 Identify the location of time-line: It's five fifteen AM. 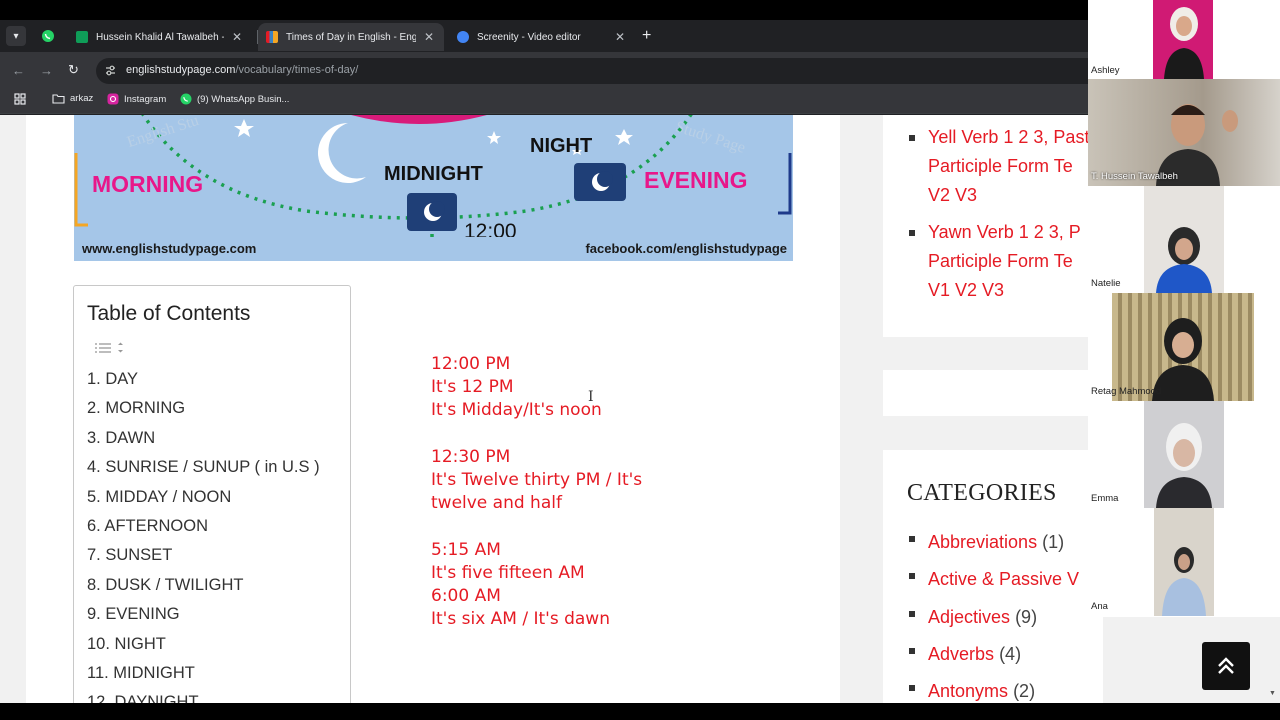
(508, 572).